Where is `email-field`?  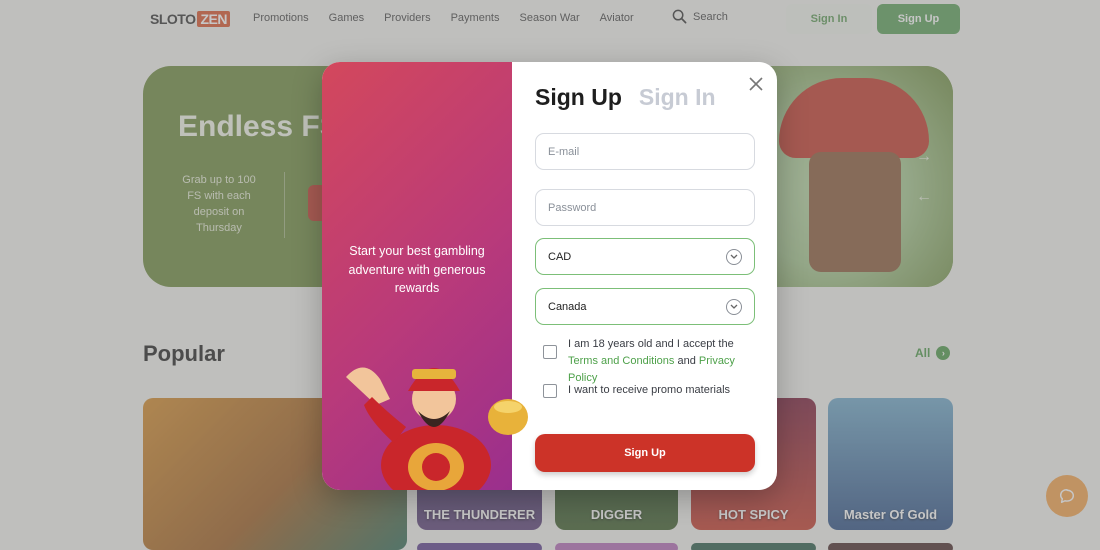 email-field is located at coordinates (645, 151).